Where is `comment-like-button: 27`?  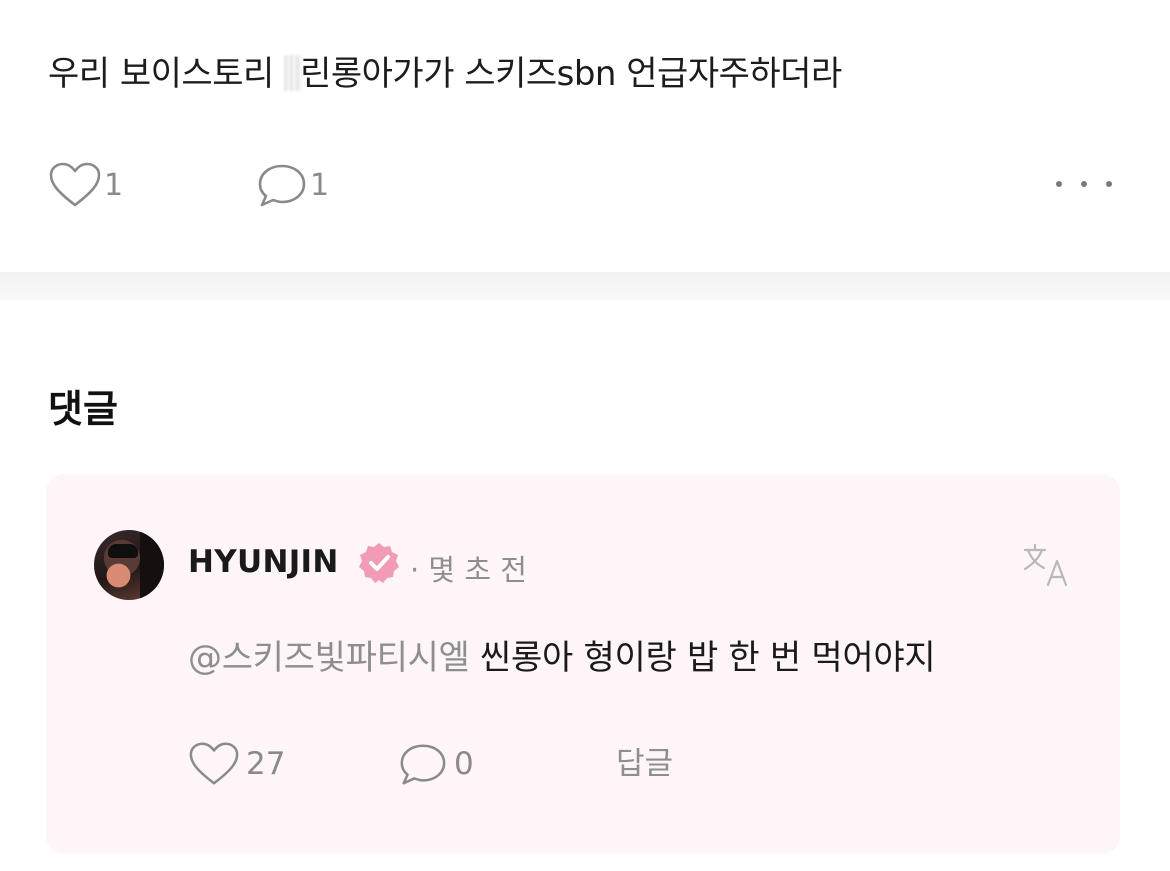
comment-like-button: 27 is located at coordinates (236, 764).